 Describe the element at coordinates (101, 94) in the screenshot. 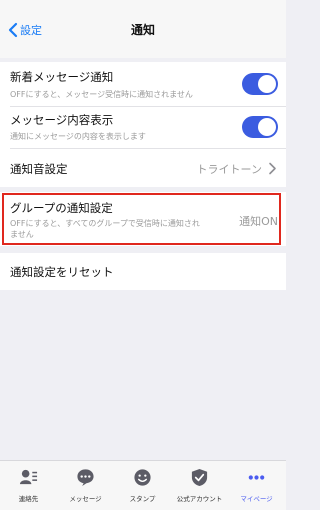

I see `new-message-notification-description: OFFにすると、メッセージ受信時に通知されません` at that location.